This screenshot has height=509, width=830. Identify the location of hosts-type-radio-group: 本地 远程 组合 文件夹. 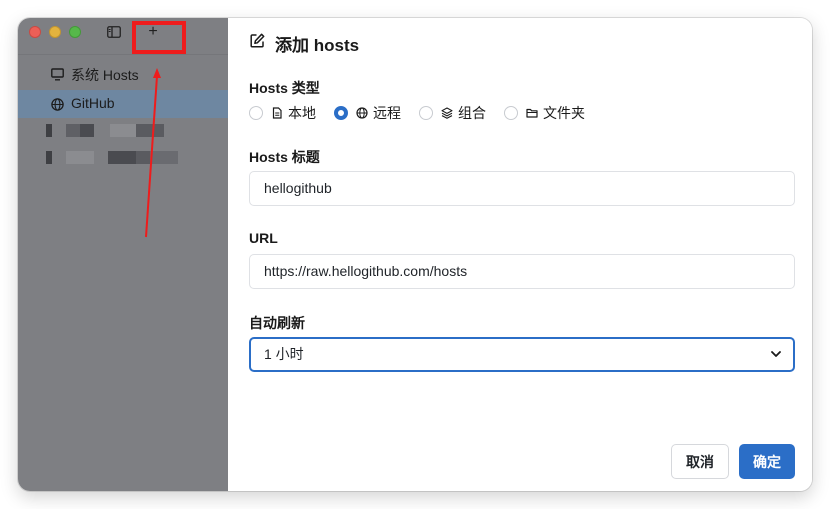
(426, 113).